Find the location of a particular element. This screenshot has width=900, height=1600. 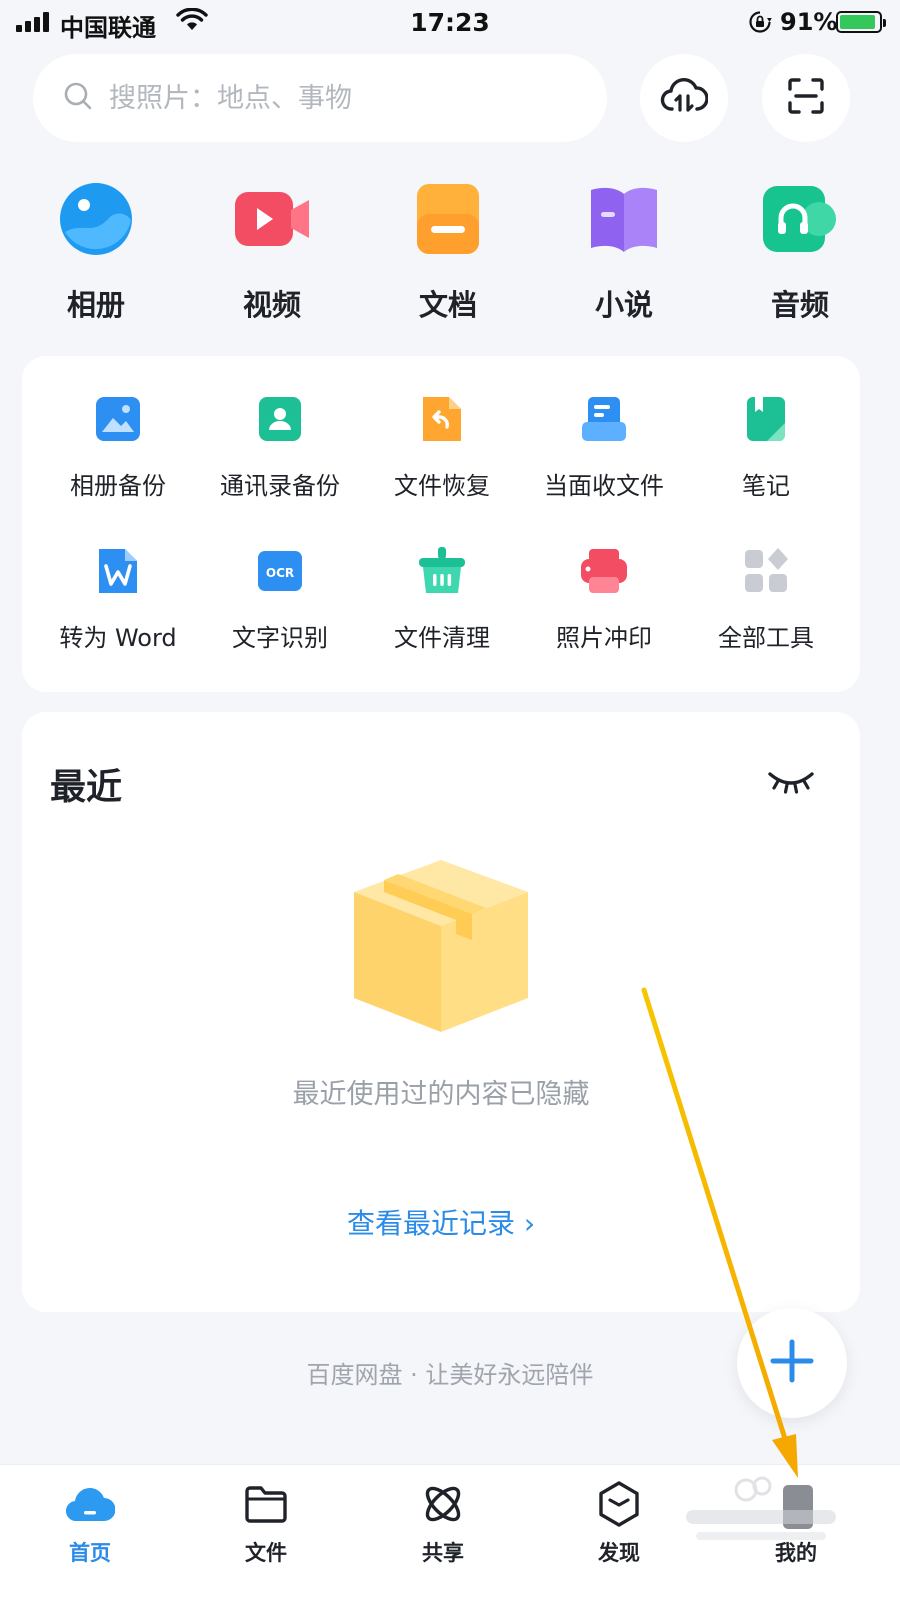

tool-label: 文件清理 is located at coordinates (442, 638).